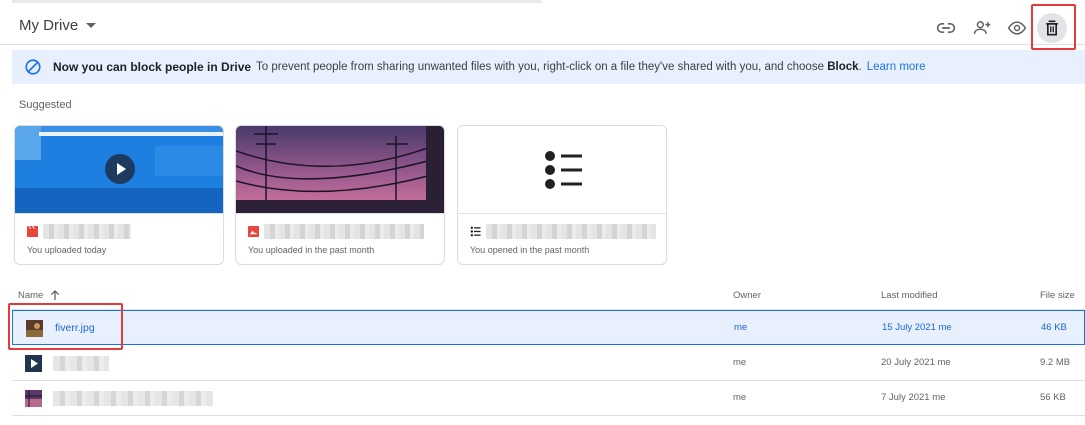 This screenshot has width=1085, height=425. What do you see at coordinates (340, 169) in the screenshot?
I see `image-thumbnail` at bounding box center [340, 169].